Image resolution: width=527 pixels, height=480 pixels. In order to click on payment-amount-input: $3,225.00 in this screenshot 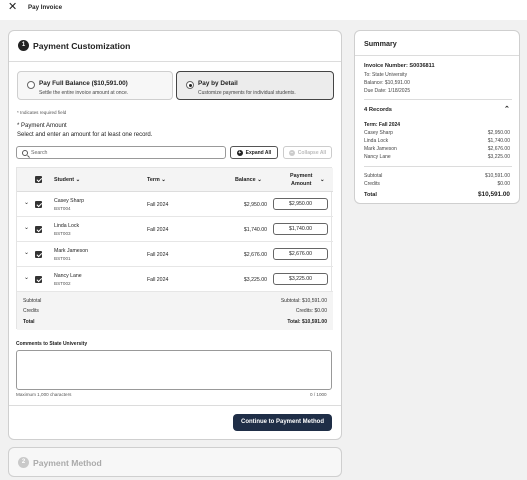, I will do `click(300, 279)`.